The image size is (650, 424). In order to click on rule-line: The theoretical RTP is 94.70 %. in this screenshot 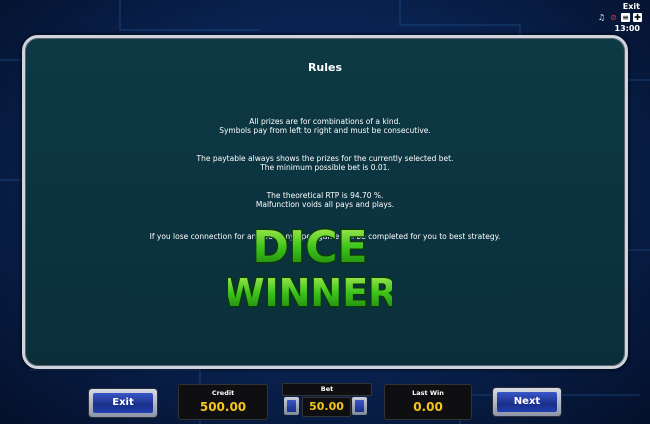, I will do `click(325, 195)`.